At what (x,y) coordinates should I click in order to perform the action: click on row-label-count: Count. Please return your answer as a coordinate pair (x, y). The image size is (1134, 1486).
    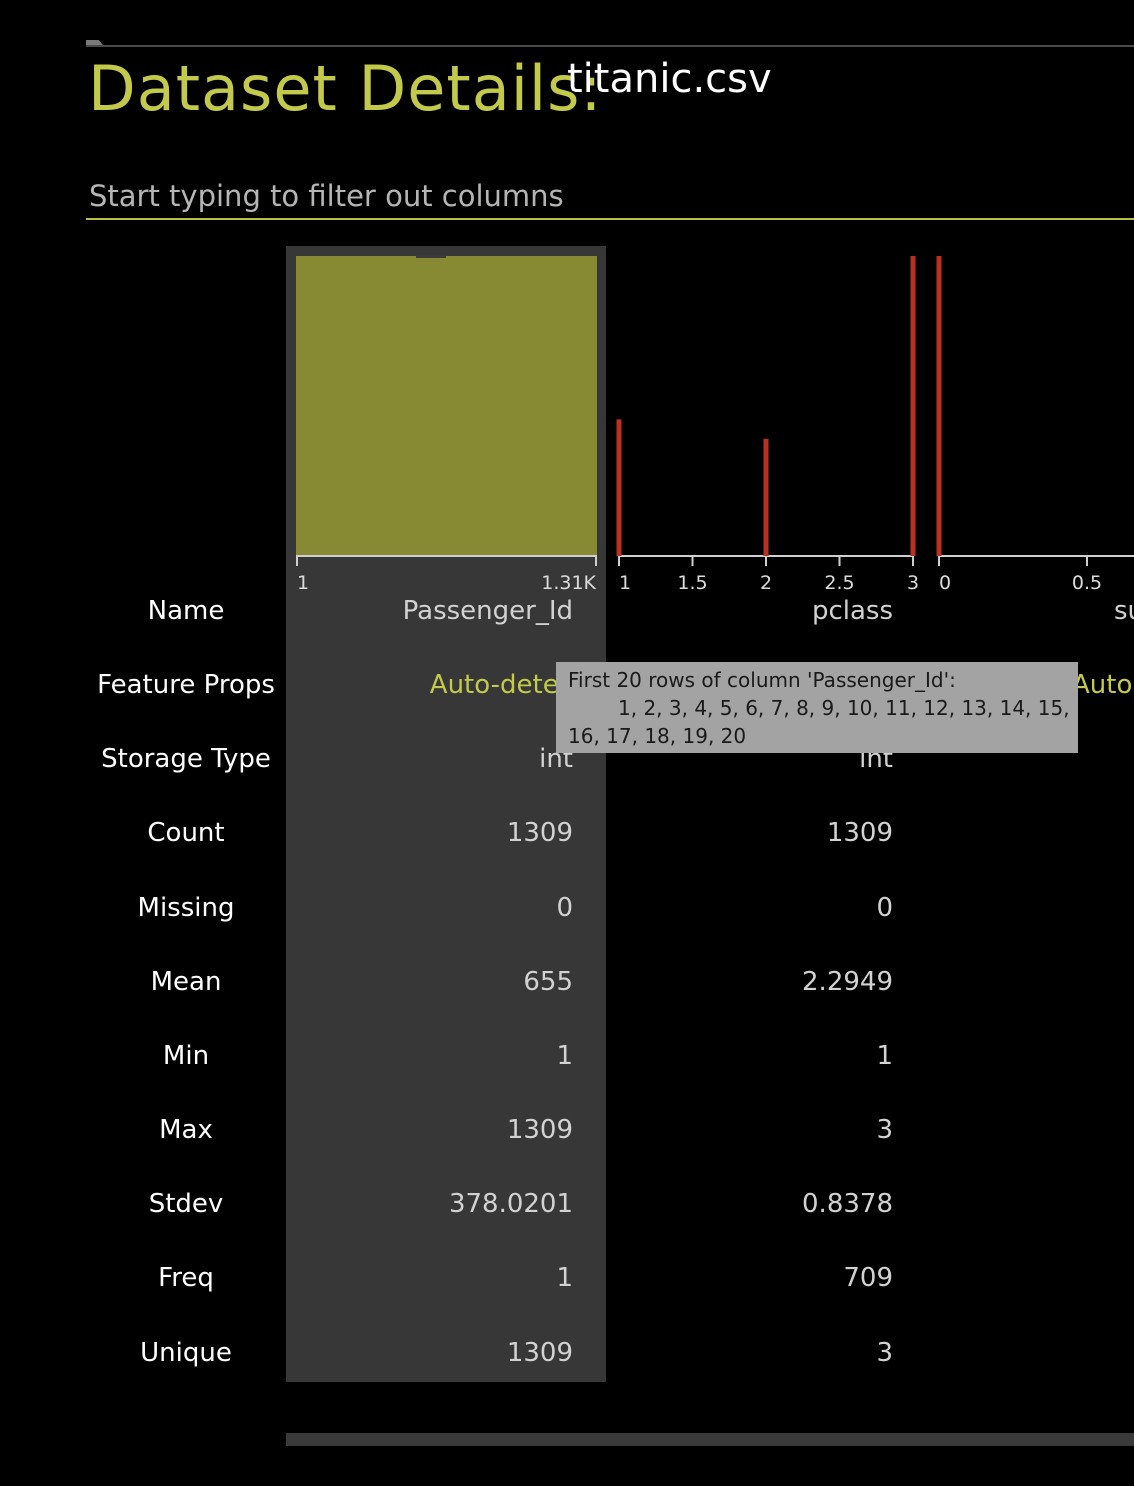
    Looking at the image, I should click on (186, 833).